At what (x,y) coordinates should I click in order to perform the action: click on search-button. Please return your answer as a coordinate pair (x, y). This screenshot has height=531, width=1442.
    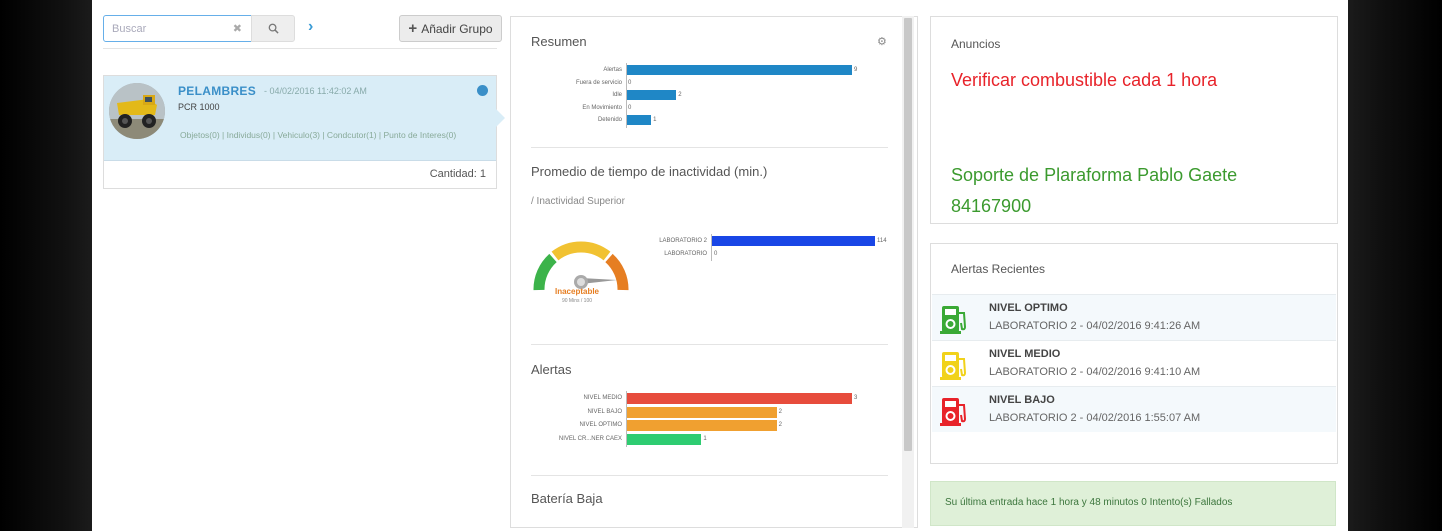
    Looking at the image, I should click on (273, 28).